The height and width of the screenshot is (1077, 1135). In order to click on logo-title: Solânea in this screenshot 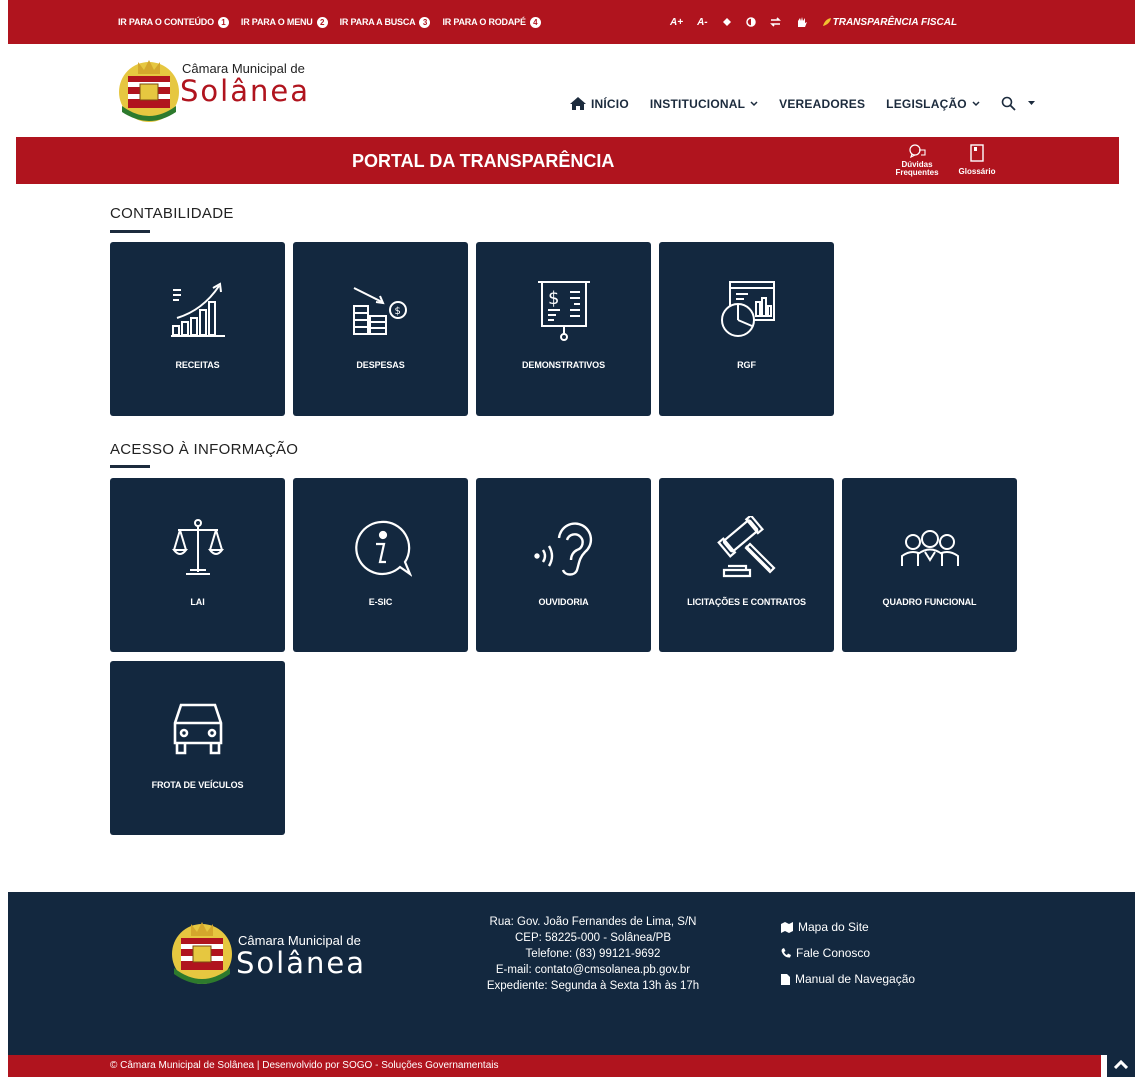, I will do `click(245, 91)`.